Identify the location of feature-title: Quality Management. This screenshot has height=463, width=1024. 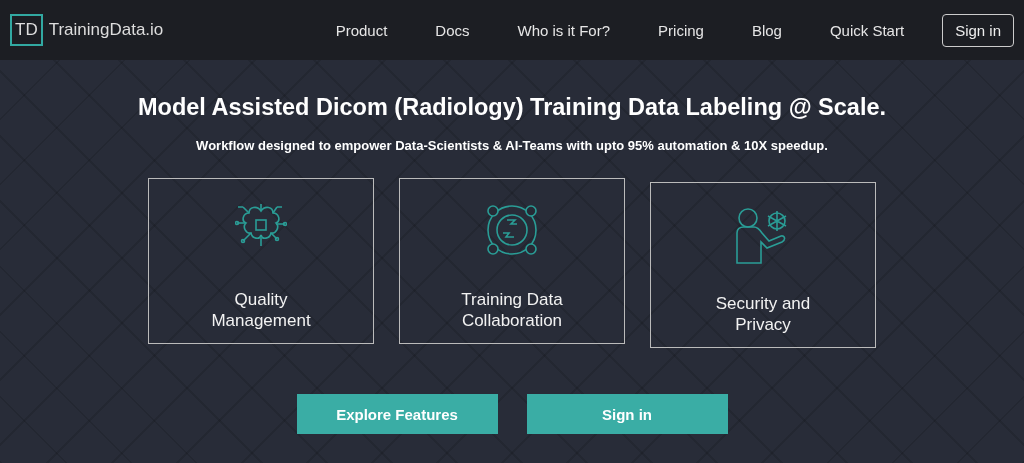
(261, 310).